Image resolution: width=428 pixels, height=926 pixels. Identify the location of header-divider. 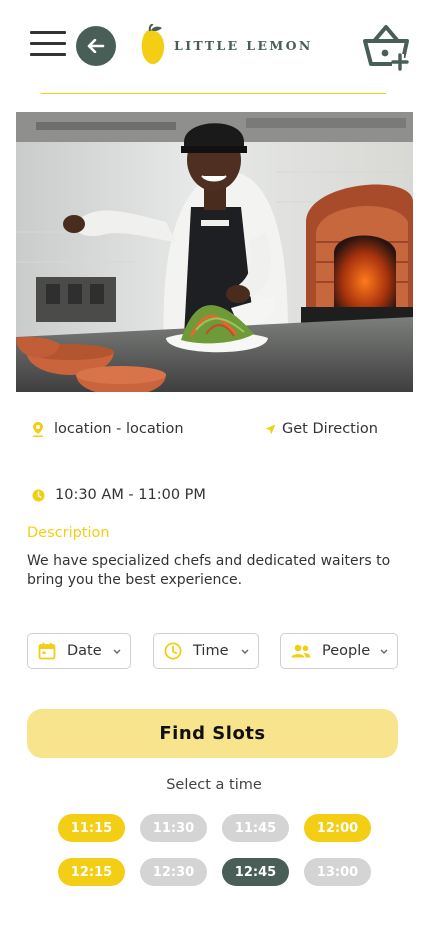
(213, 93).